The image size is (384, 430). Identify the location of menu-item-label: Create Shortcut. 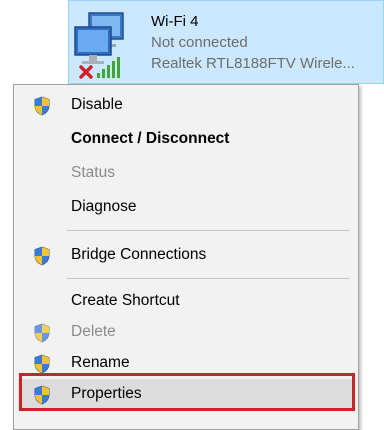
(125, 300).